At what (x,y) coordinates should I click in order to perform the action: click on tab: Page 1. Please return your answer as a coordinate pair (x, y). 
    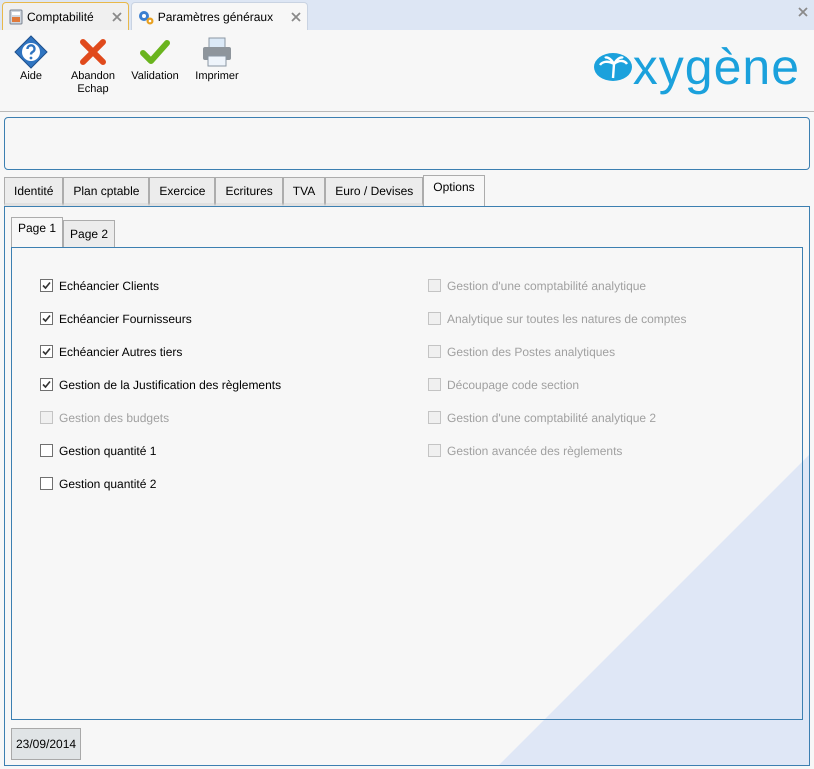
    Looking at the image, I should click on (37, 232).